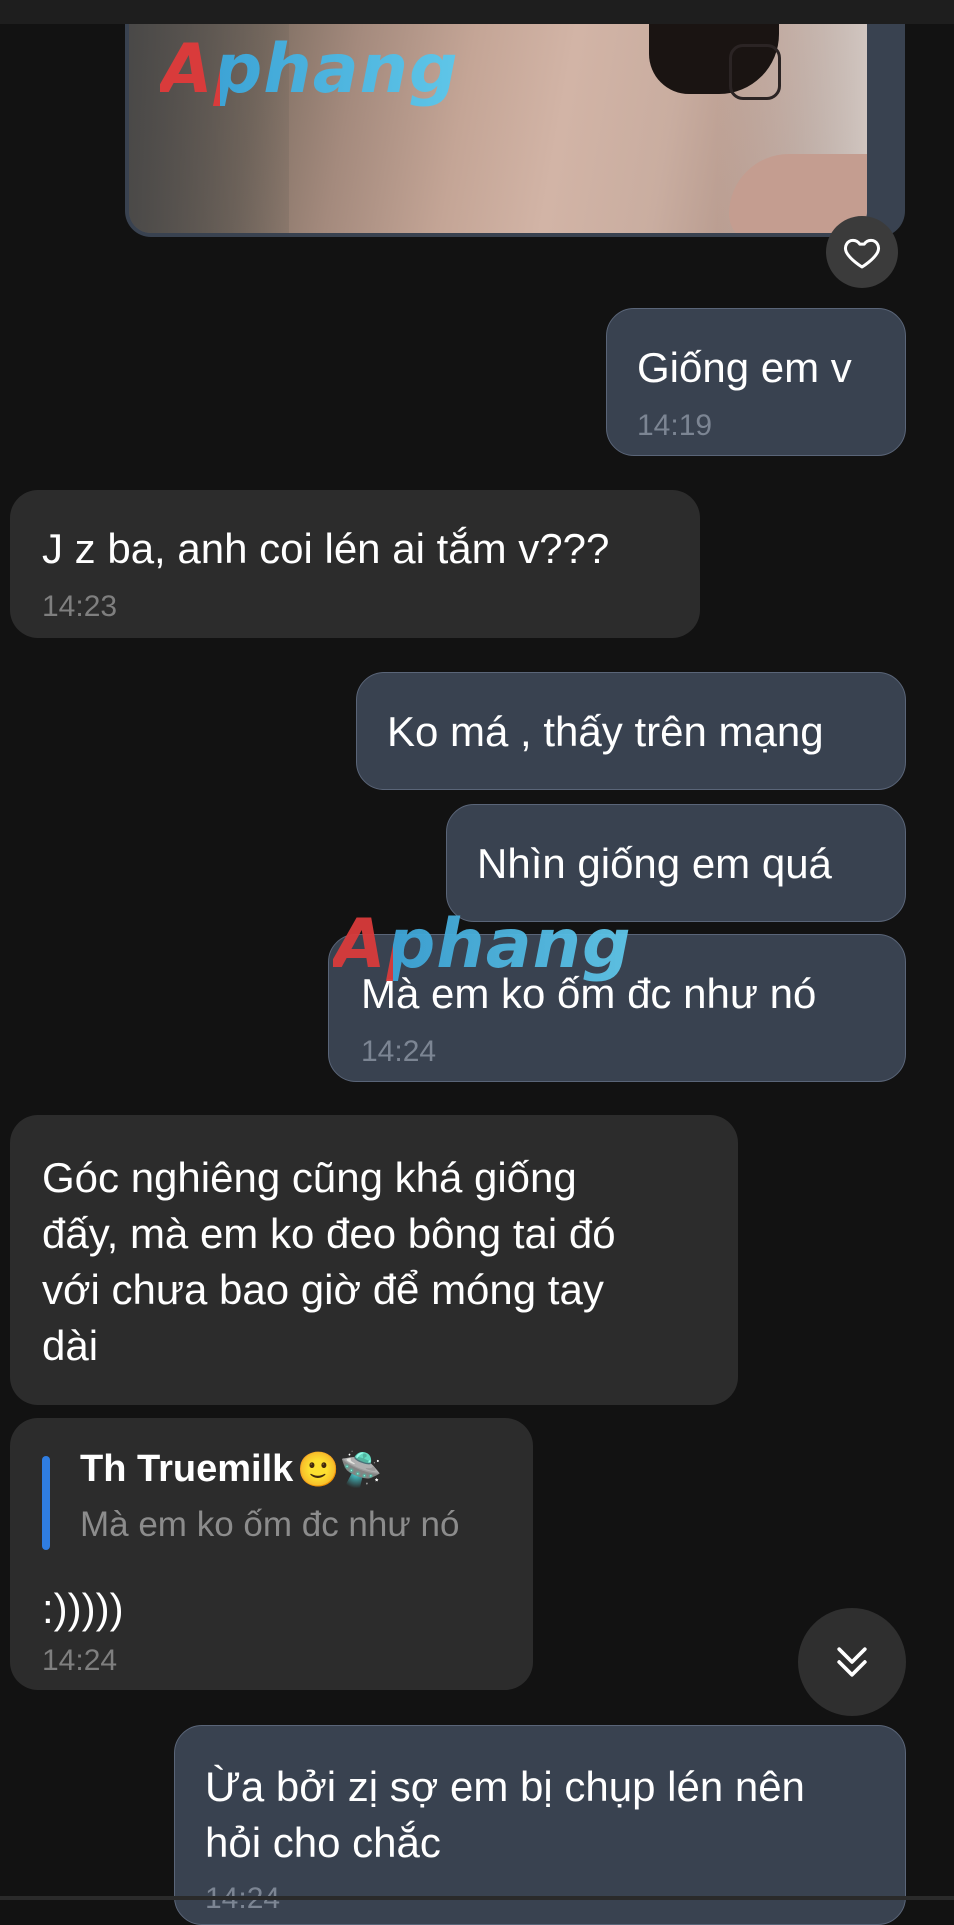  Describe the element at coordinates (675, 425) in the screenshot. I see `message-time: 14:19` at that location.